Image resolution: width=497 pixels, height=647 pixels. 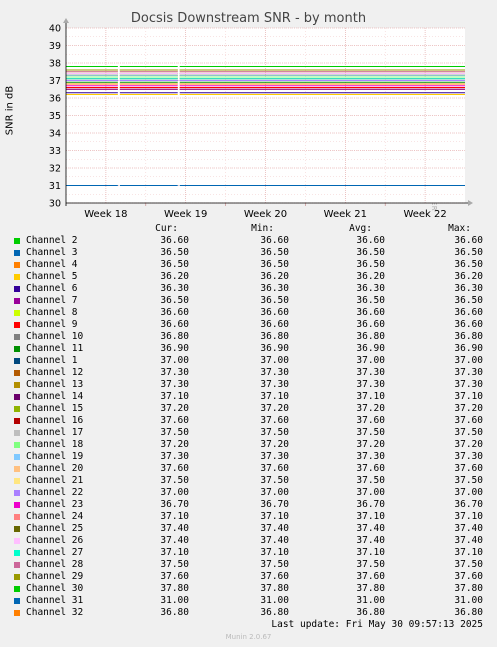 I want to click on legend-max-value: 37.30, so click(x=468, y=456).